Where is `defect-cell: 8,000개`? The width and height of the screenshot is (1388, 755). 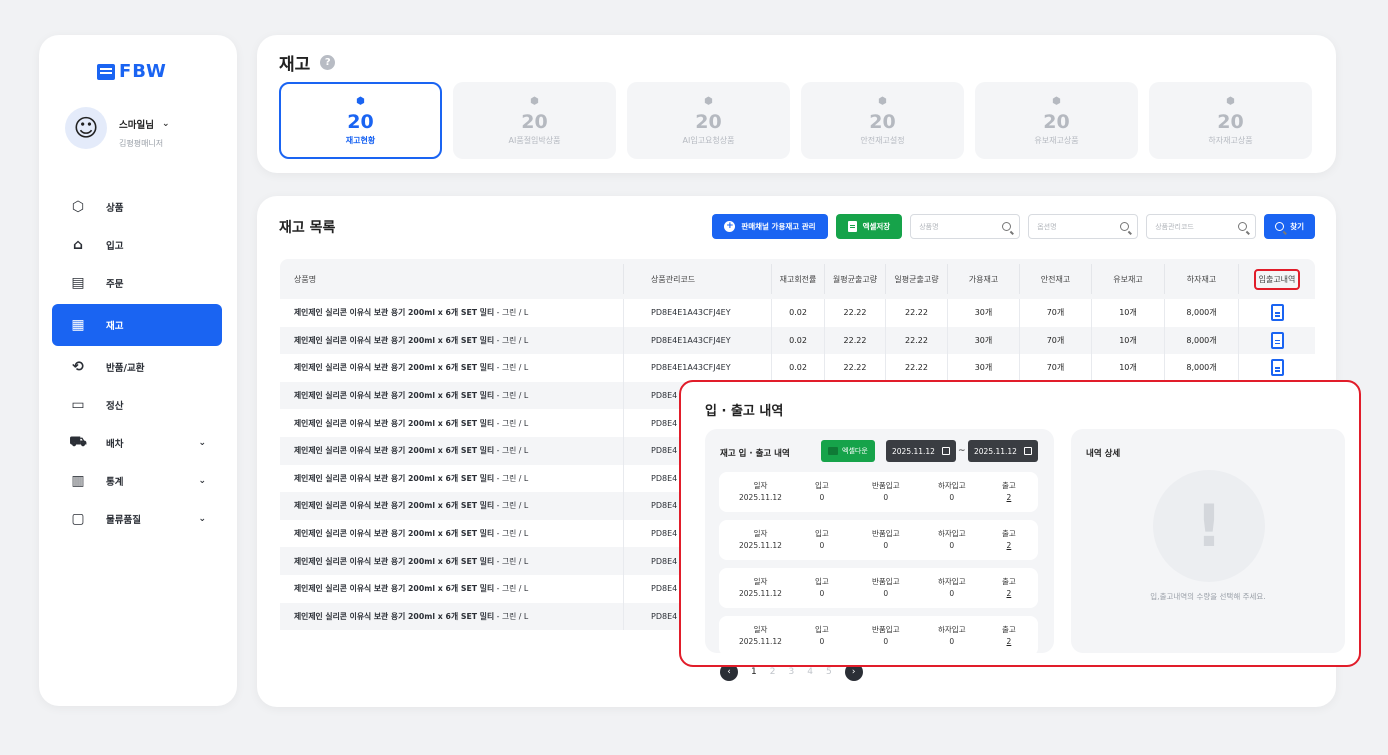 defect-cell: 8,000개 is located at coordinates (1202, 340).